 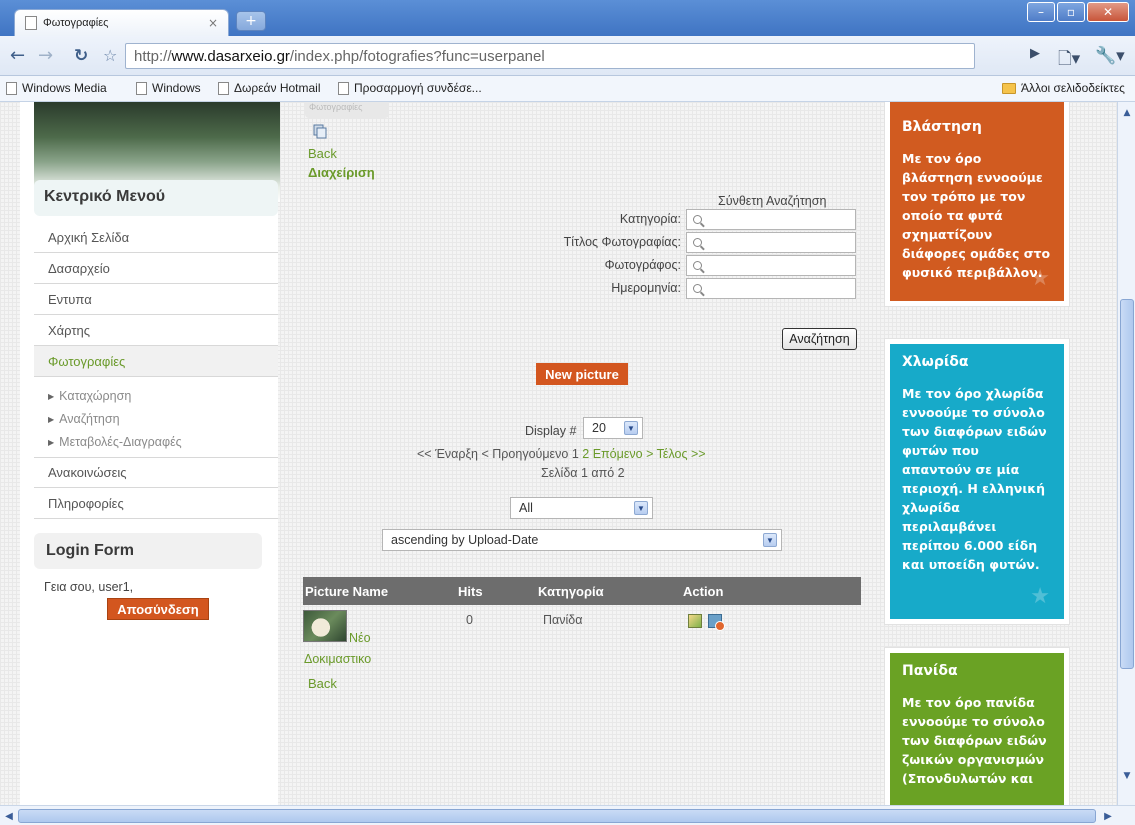 I want to click on title-search-row: Τίτλος Φωτογραφίας:, so click(x=618, y=243).